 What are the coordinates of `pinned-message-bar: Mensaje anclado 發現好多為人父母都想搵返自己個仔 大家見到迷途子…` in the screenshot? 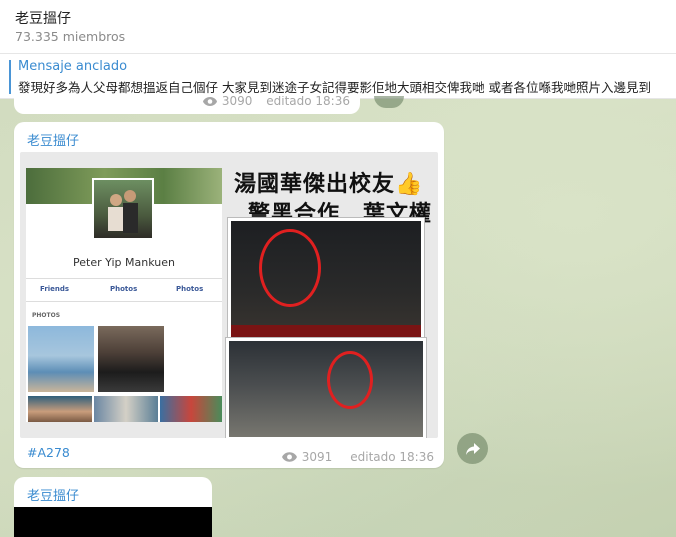 It's located at (338, 76).